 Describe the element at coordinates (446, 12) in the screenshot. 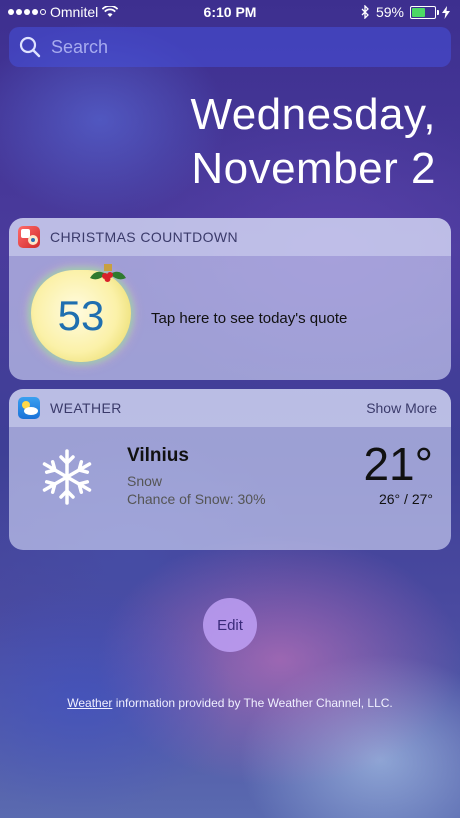

I see `charging-bolt-icon` at that location.